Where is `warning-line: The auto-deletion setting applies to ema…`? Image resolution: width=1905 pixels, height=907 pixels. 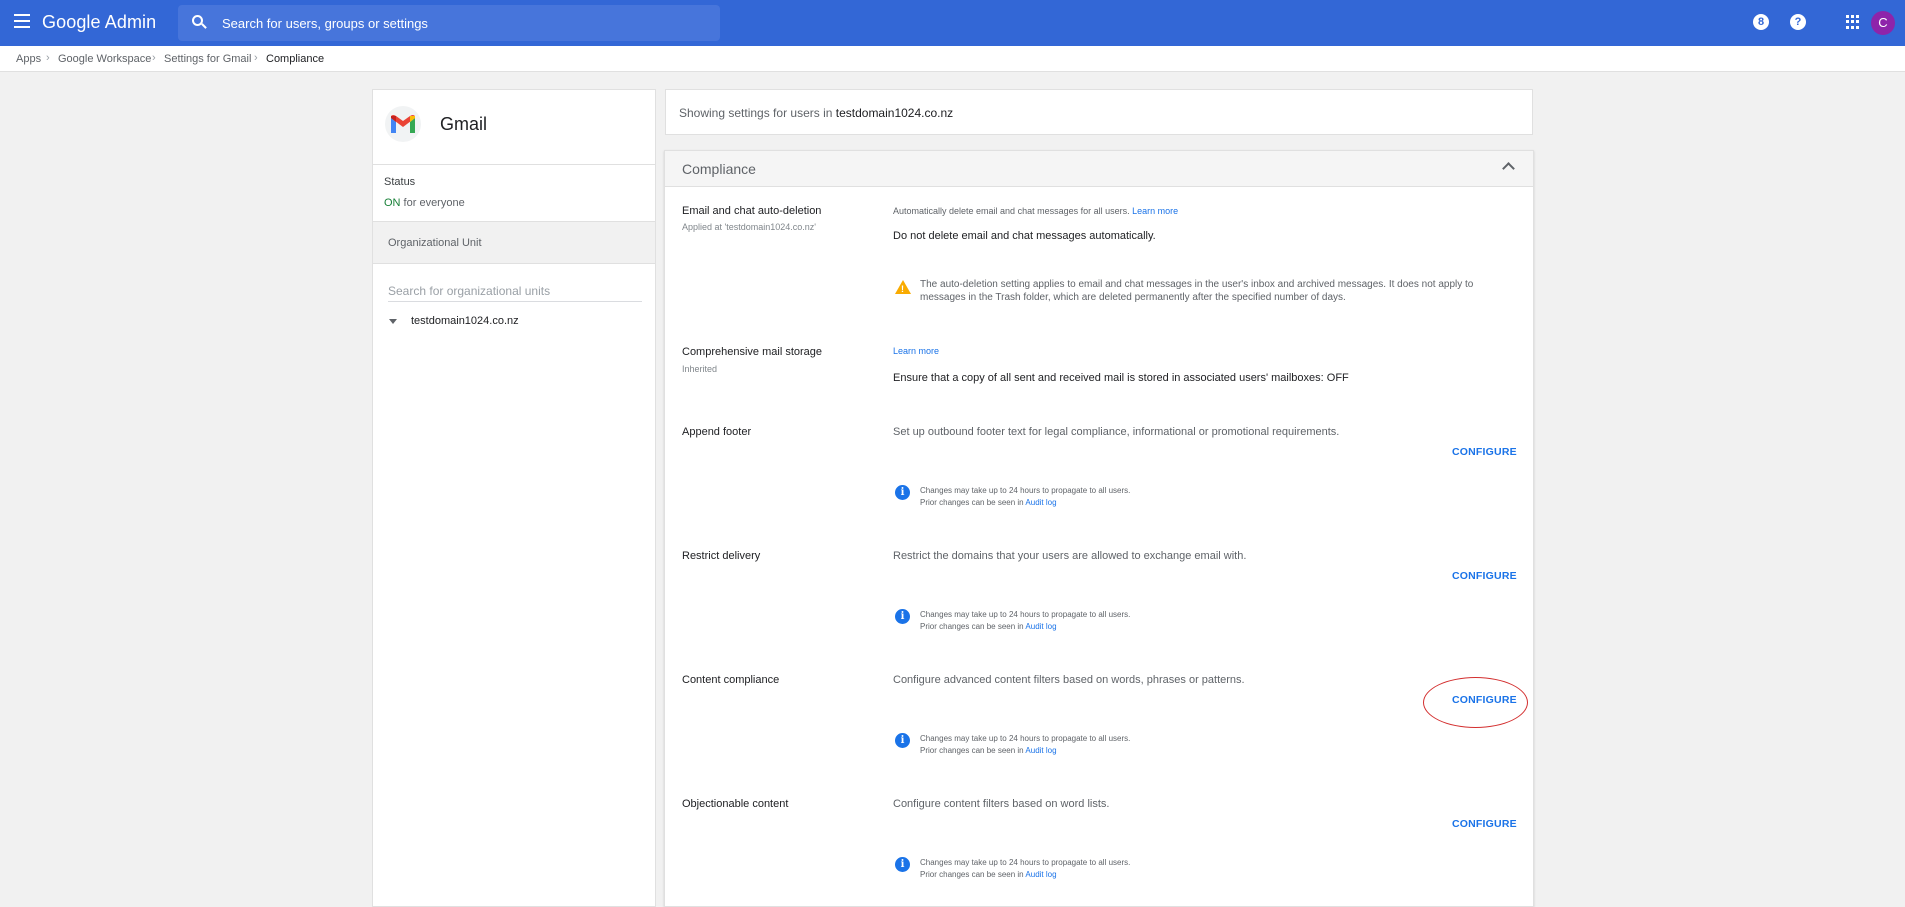
warning-line: The auto-deletion setting applies to ema… is located at coordinates (1197, 284).